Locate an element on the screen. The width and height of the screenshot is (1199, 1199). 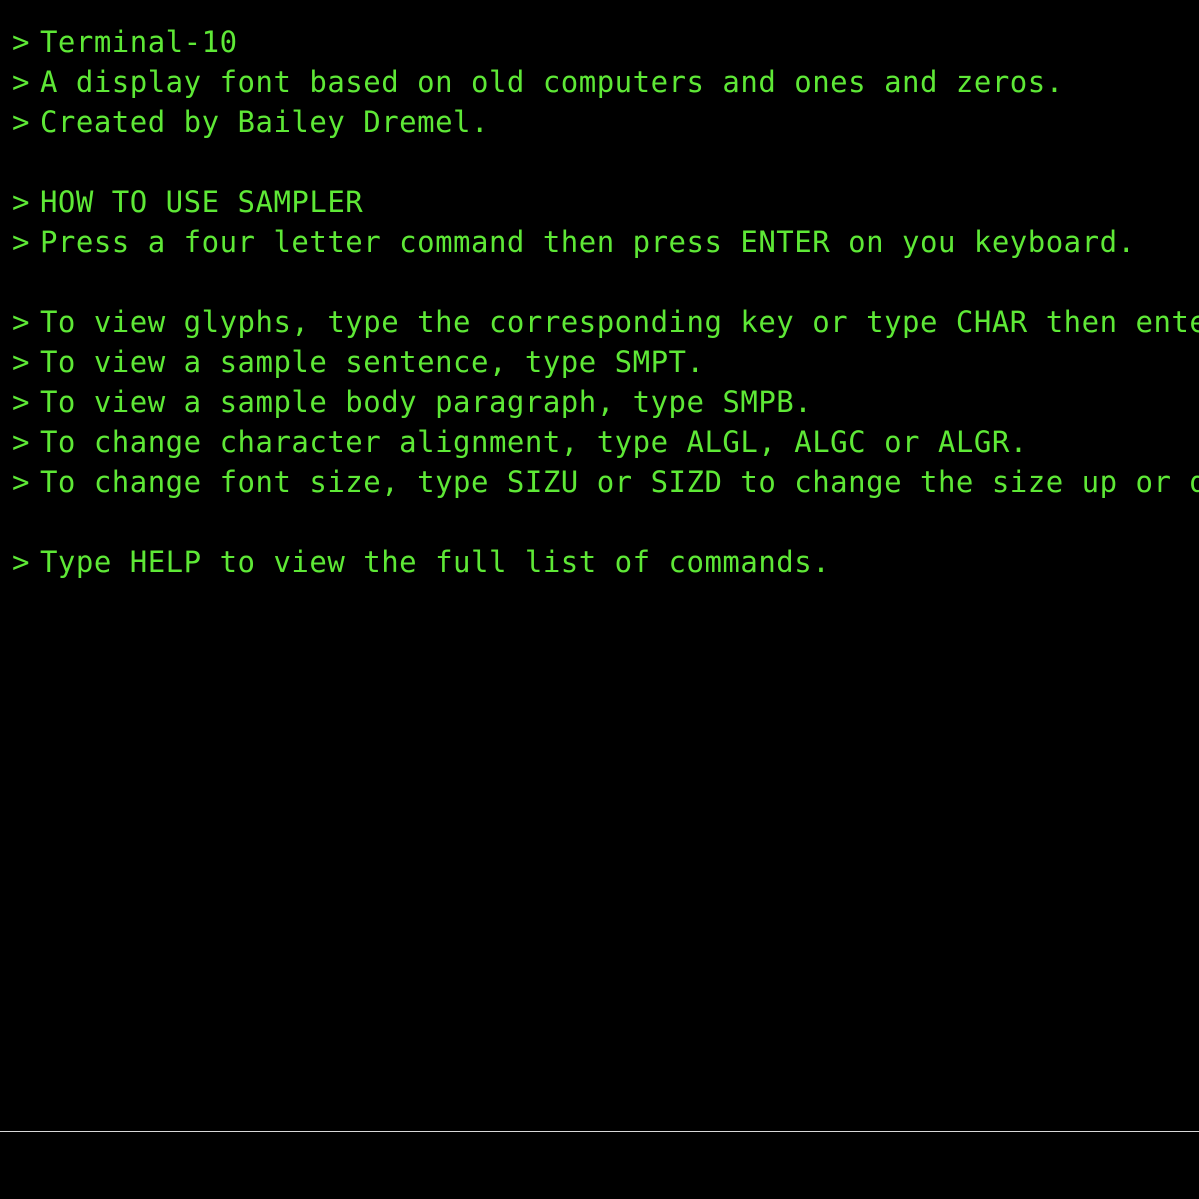
command-input is located at coordinates (599, 1165).